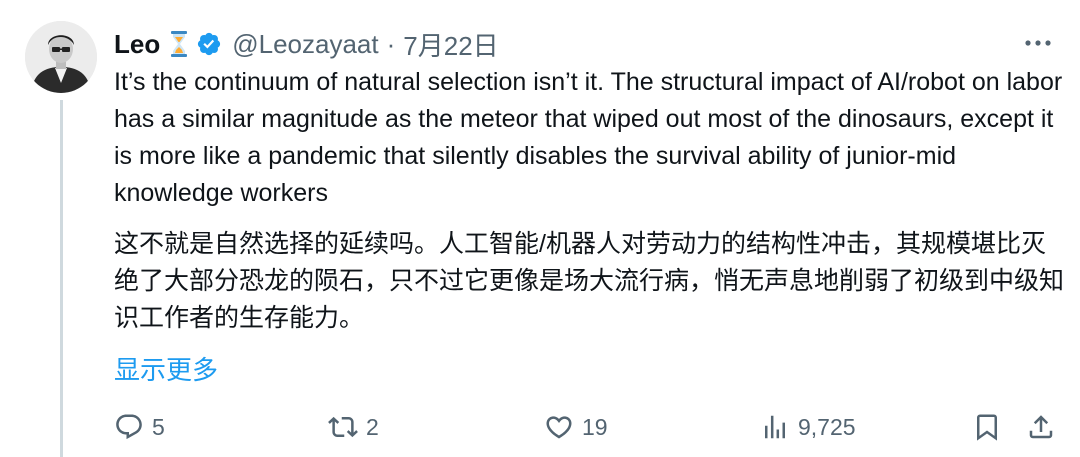  What do you see at coordinates (559, 427) in the screenshot?
I see `heart-icon` at bounding box center [559, 427].